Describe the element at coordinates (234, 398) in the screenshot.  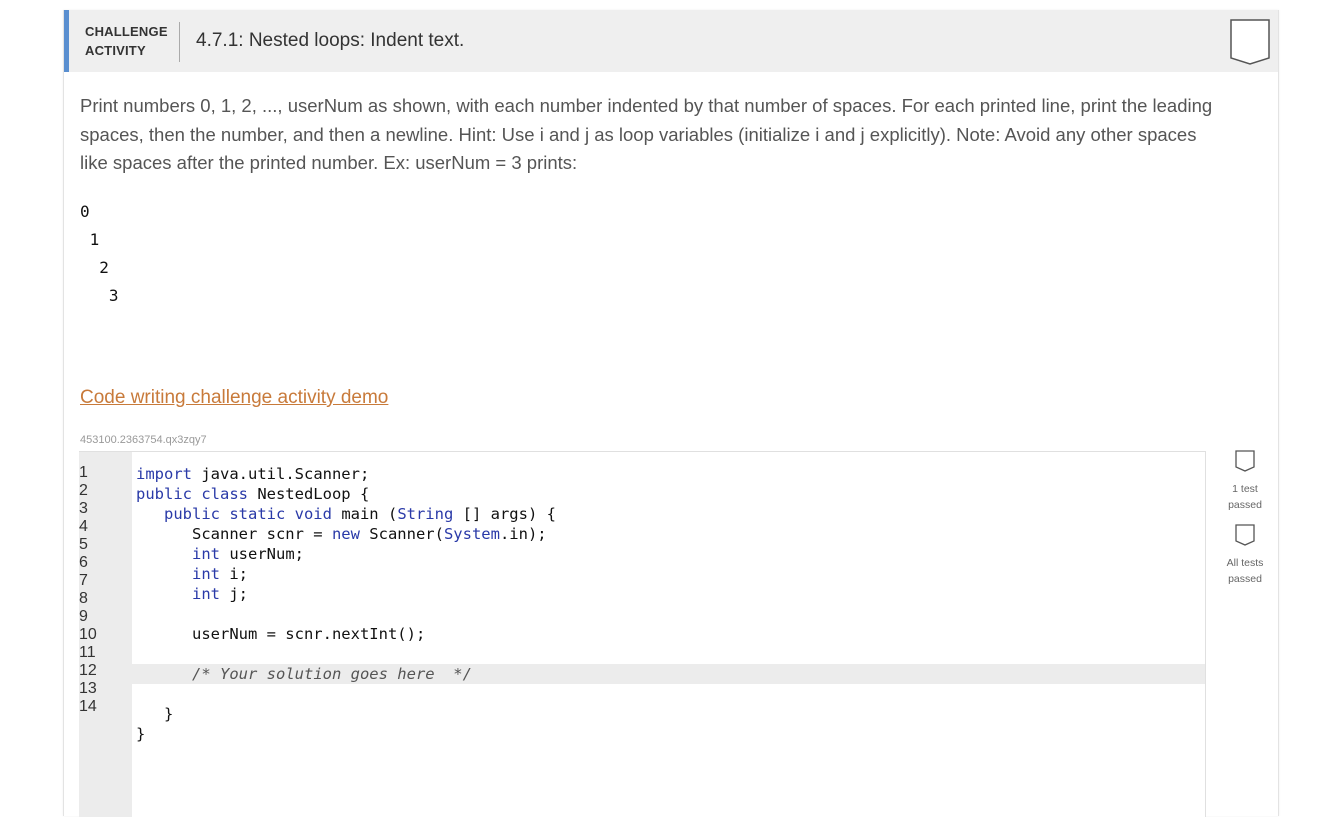
I see `demo-link: Code writing challenge activity demo` at that location.